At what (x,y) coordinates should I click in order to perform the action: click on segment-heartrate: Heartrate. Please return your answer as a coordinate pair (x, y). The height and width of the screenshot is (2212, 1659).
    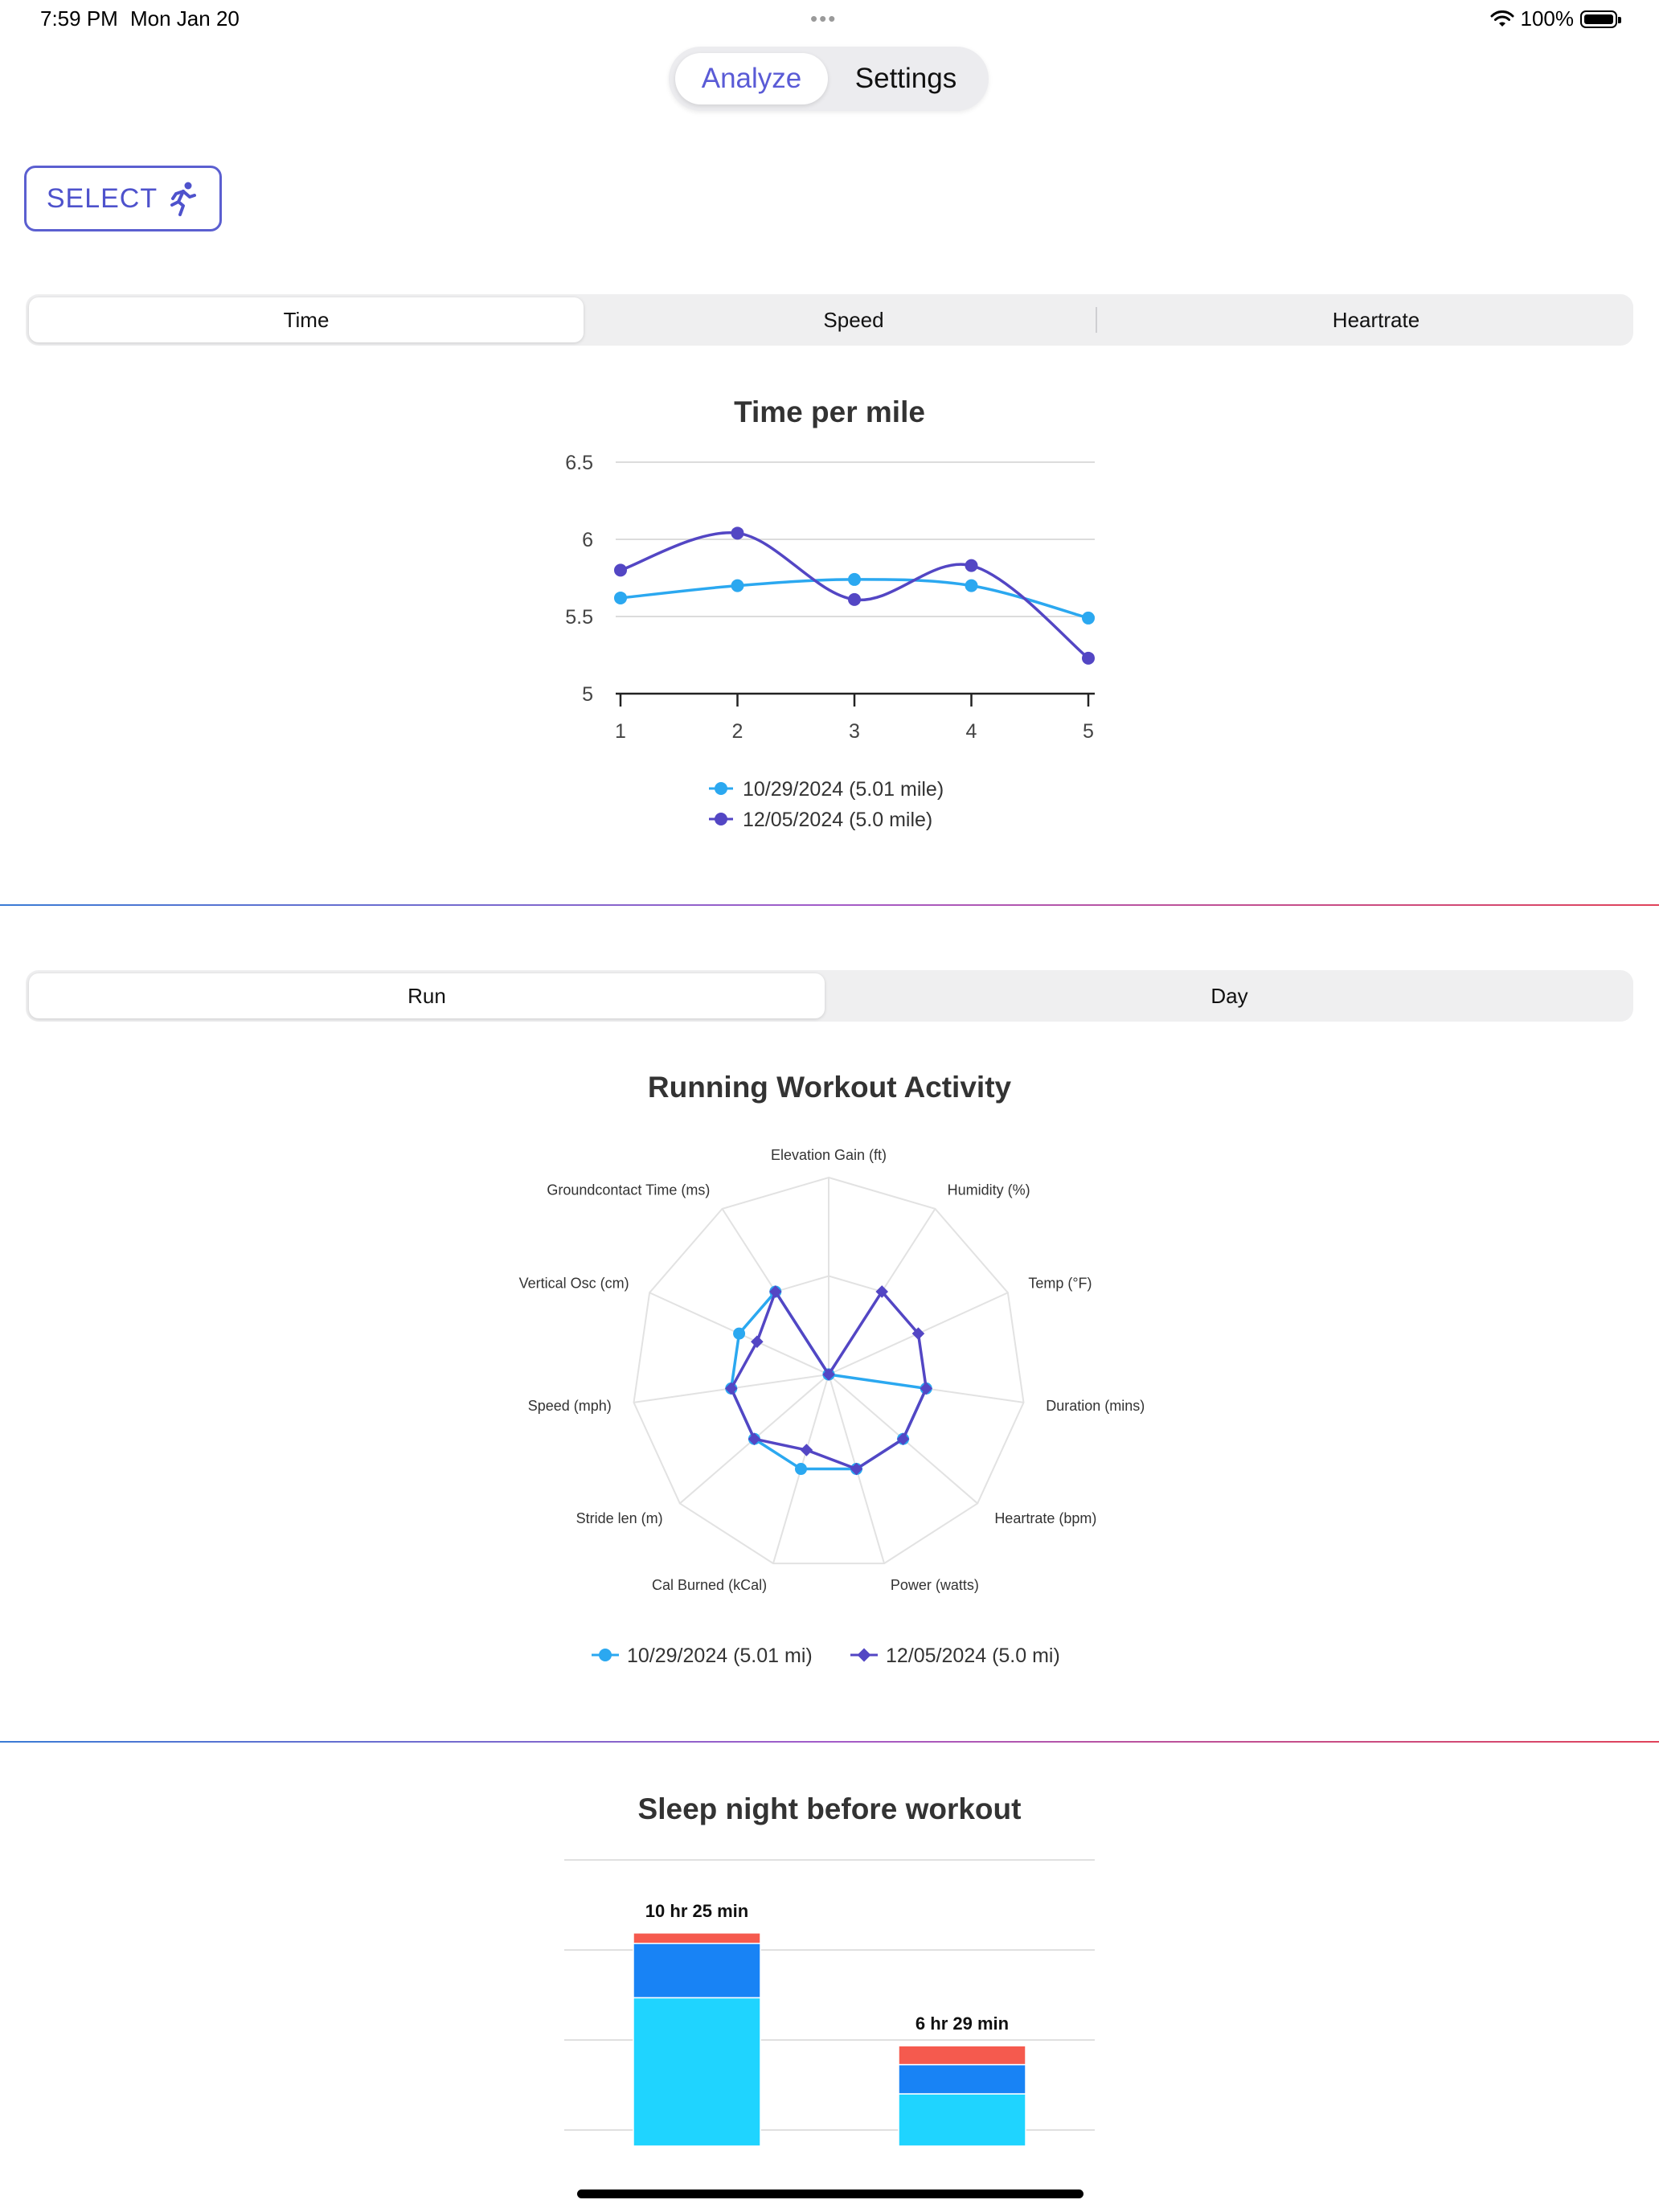
    Looking at the image, I should click on (1376, 319).